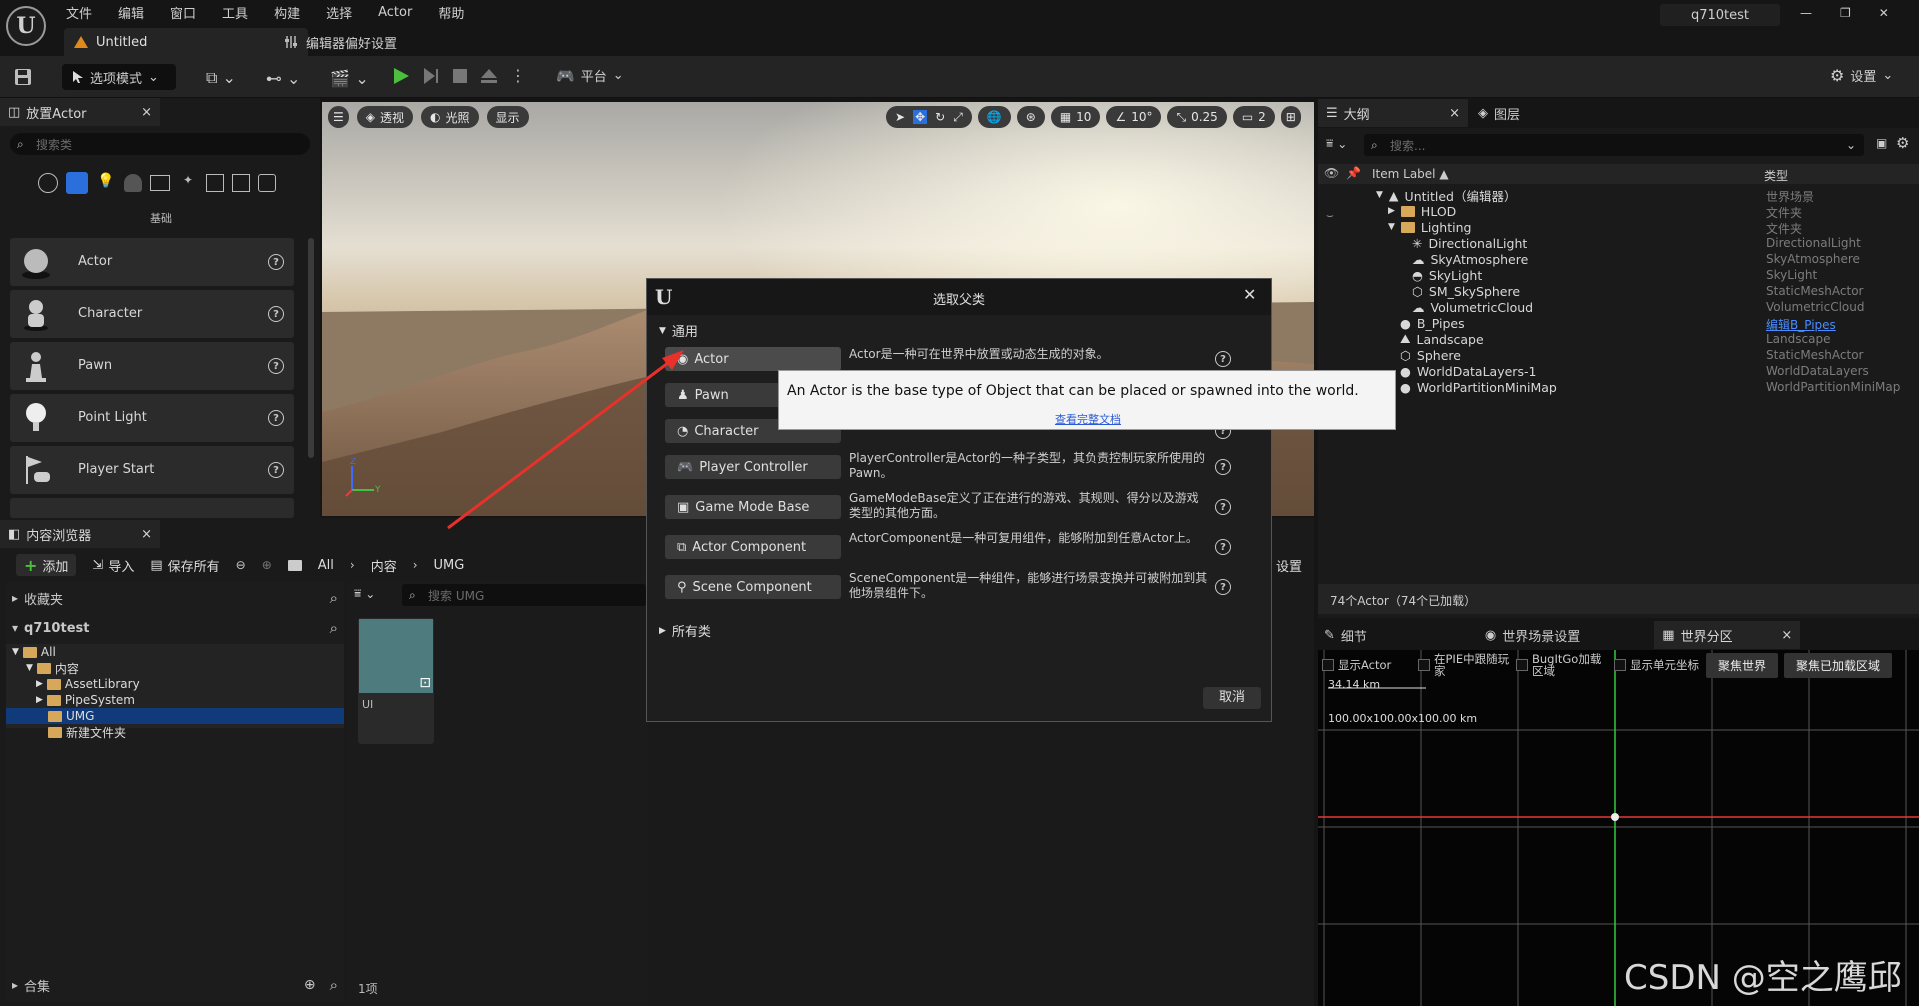 Image resolution: width=1919 pixels, height=1006 pixels. I want to click on cinematics-icon: 🎬 ⌄, so click(349, 78).